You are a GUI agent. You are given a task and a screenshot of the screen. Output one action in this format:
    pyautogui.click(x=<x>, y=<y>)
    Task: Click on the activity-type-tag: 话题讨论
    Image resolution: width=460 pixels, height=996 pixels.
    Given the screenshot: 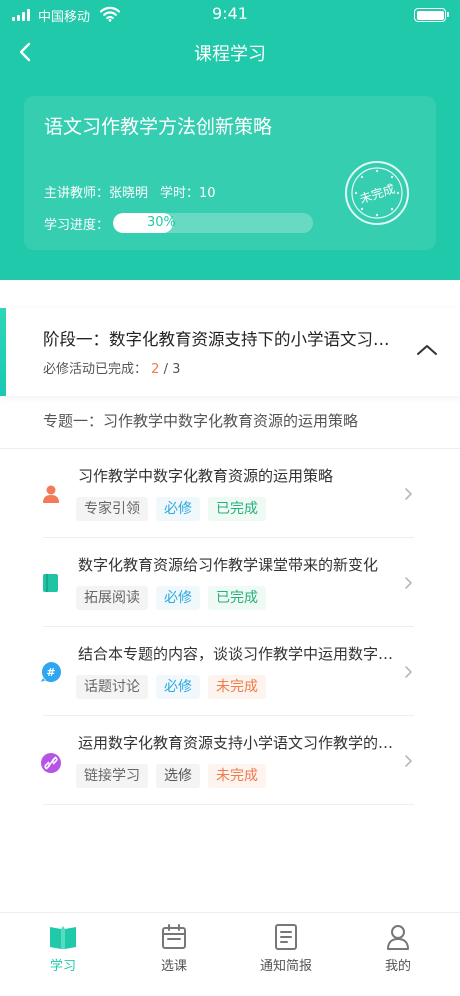 What is the action you would take?
    pyautogui.click(x=112, y=687)
    